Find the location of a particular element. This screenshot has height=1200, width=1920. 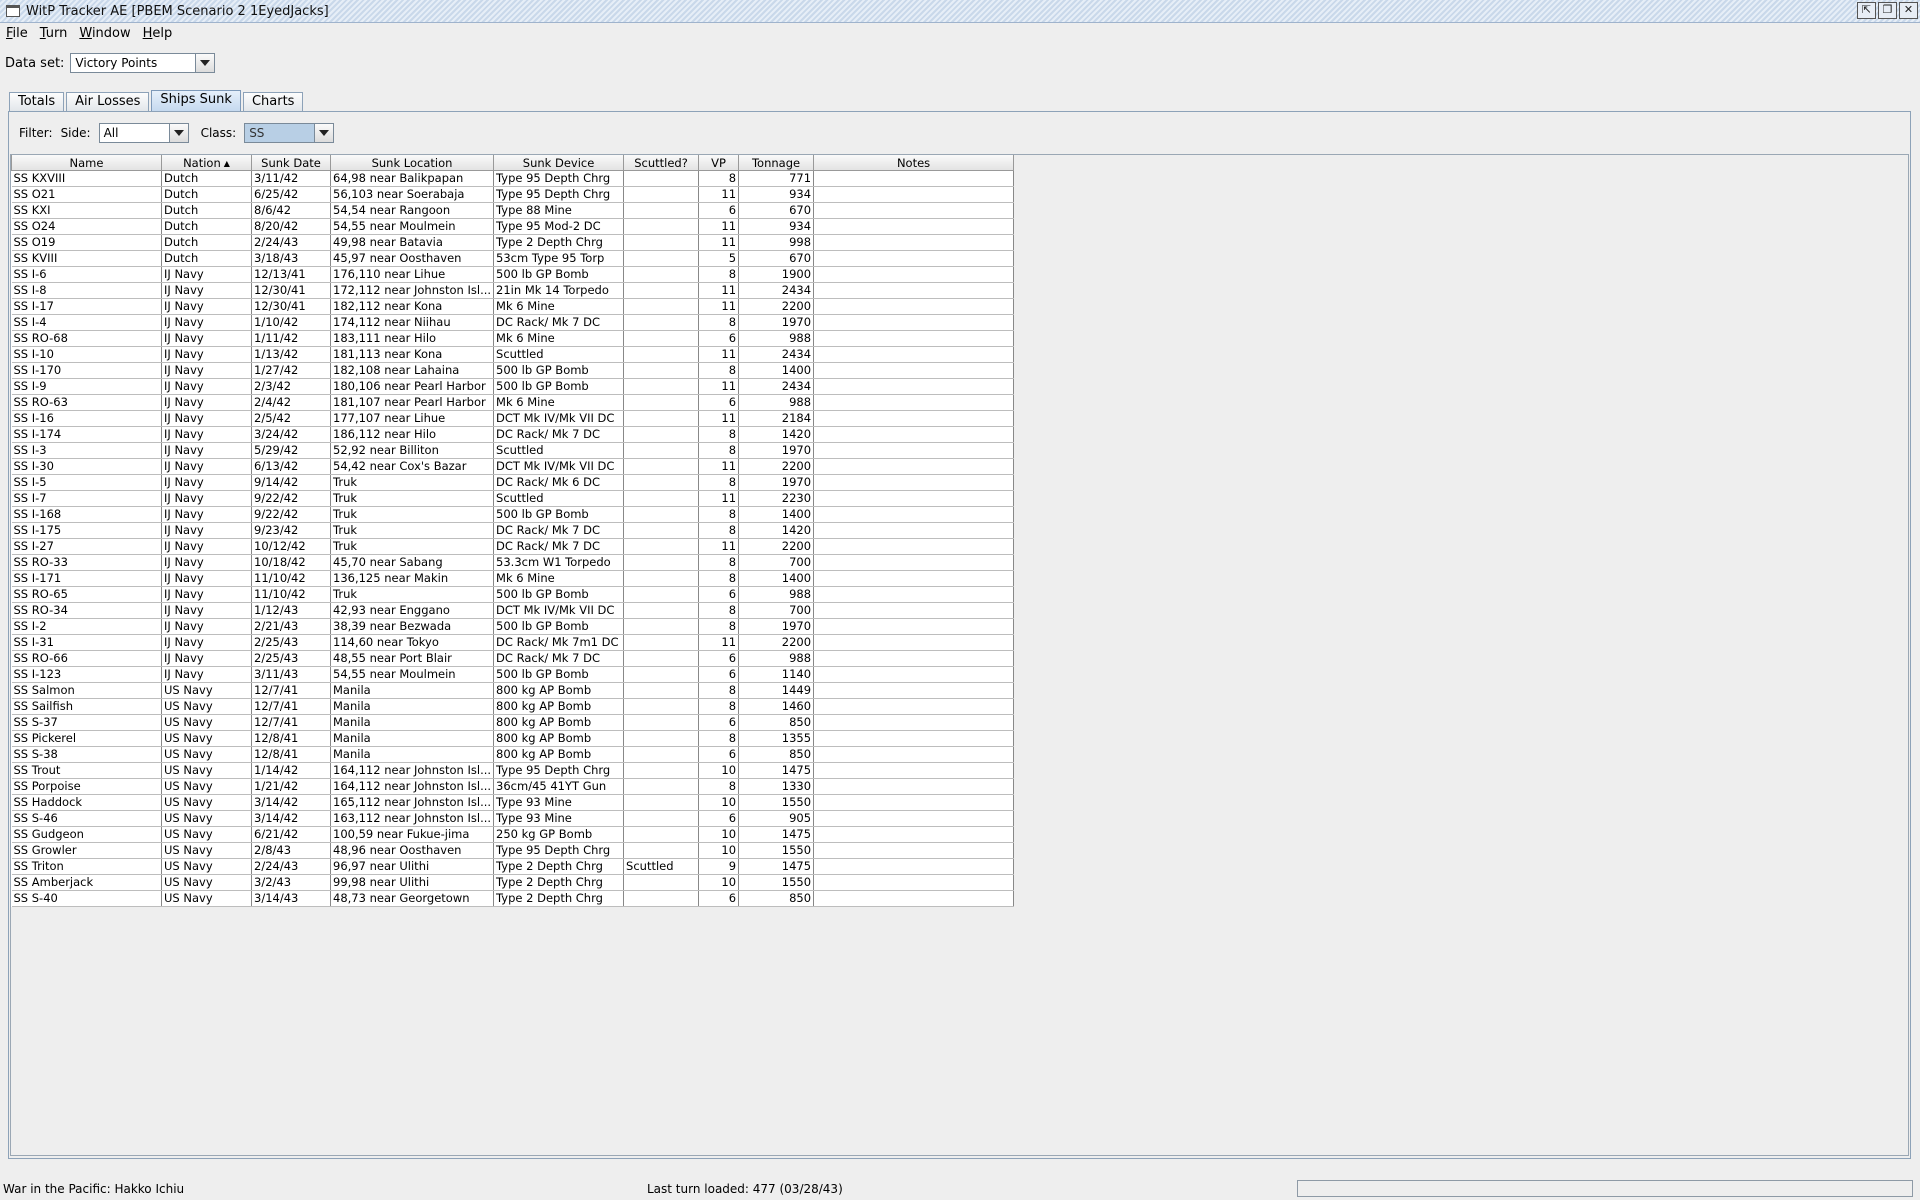

col-sunk-location-header: Sunk Location is located at coordinates (412, 163).